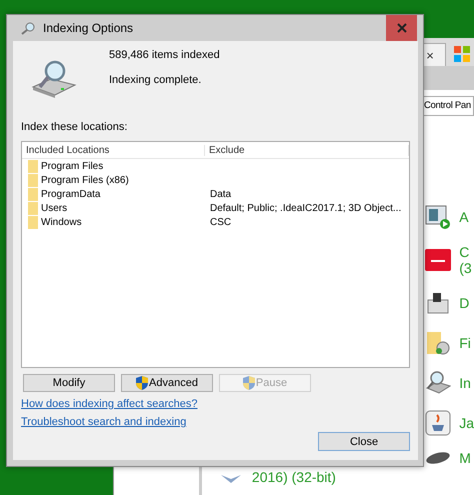 Image resolution: width=474 pixels, height=495 pixels. Describe the element at coordinates (465, 383) in the screenshot. I see `control-panel-item: In` at that location.